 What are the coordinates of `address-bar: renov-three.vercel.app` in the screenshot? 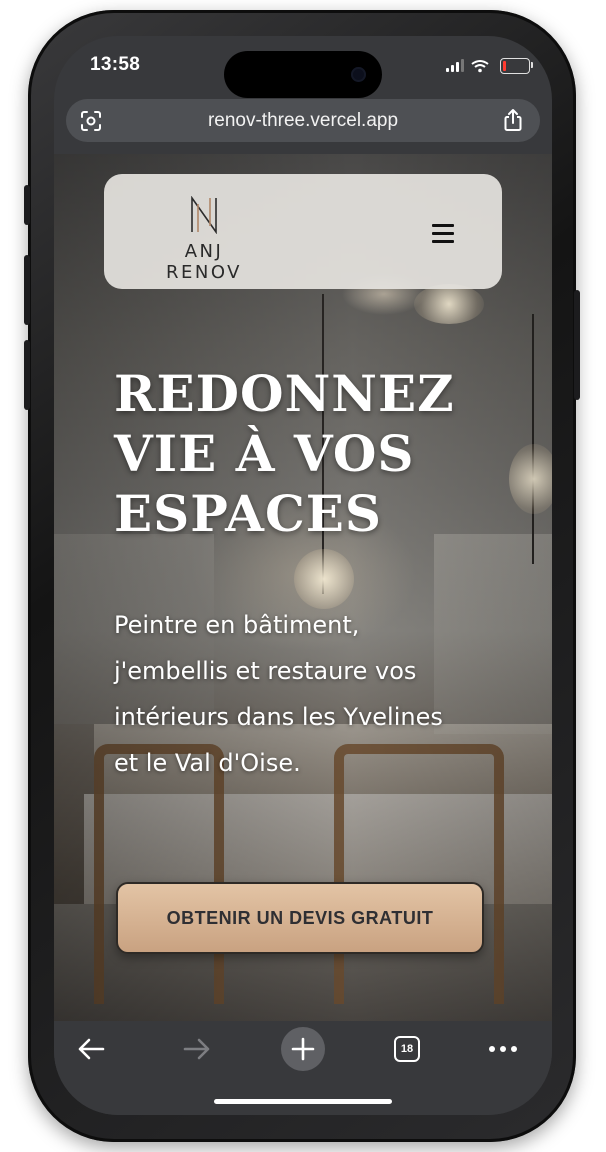 It's located at (303, 120).